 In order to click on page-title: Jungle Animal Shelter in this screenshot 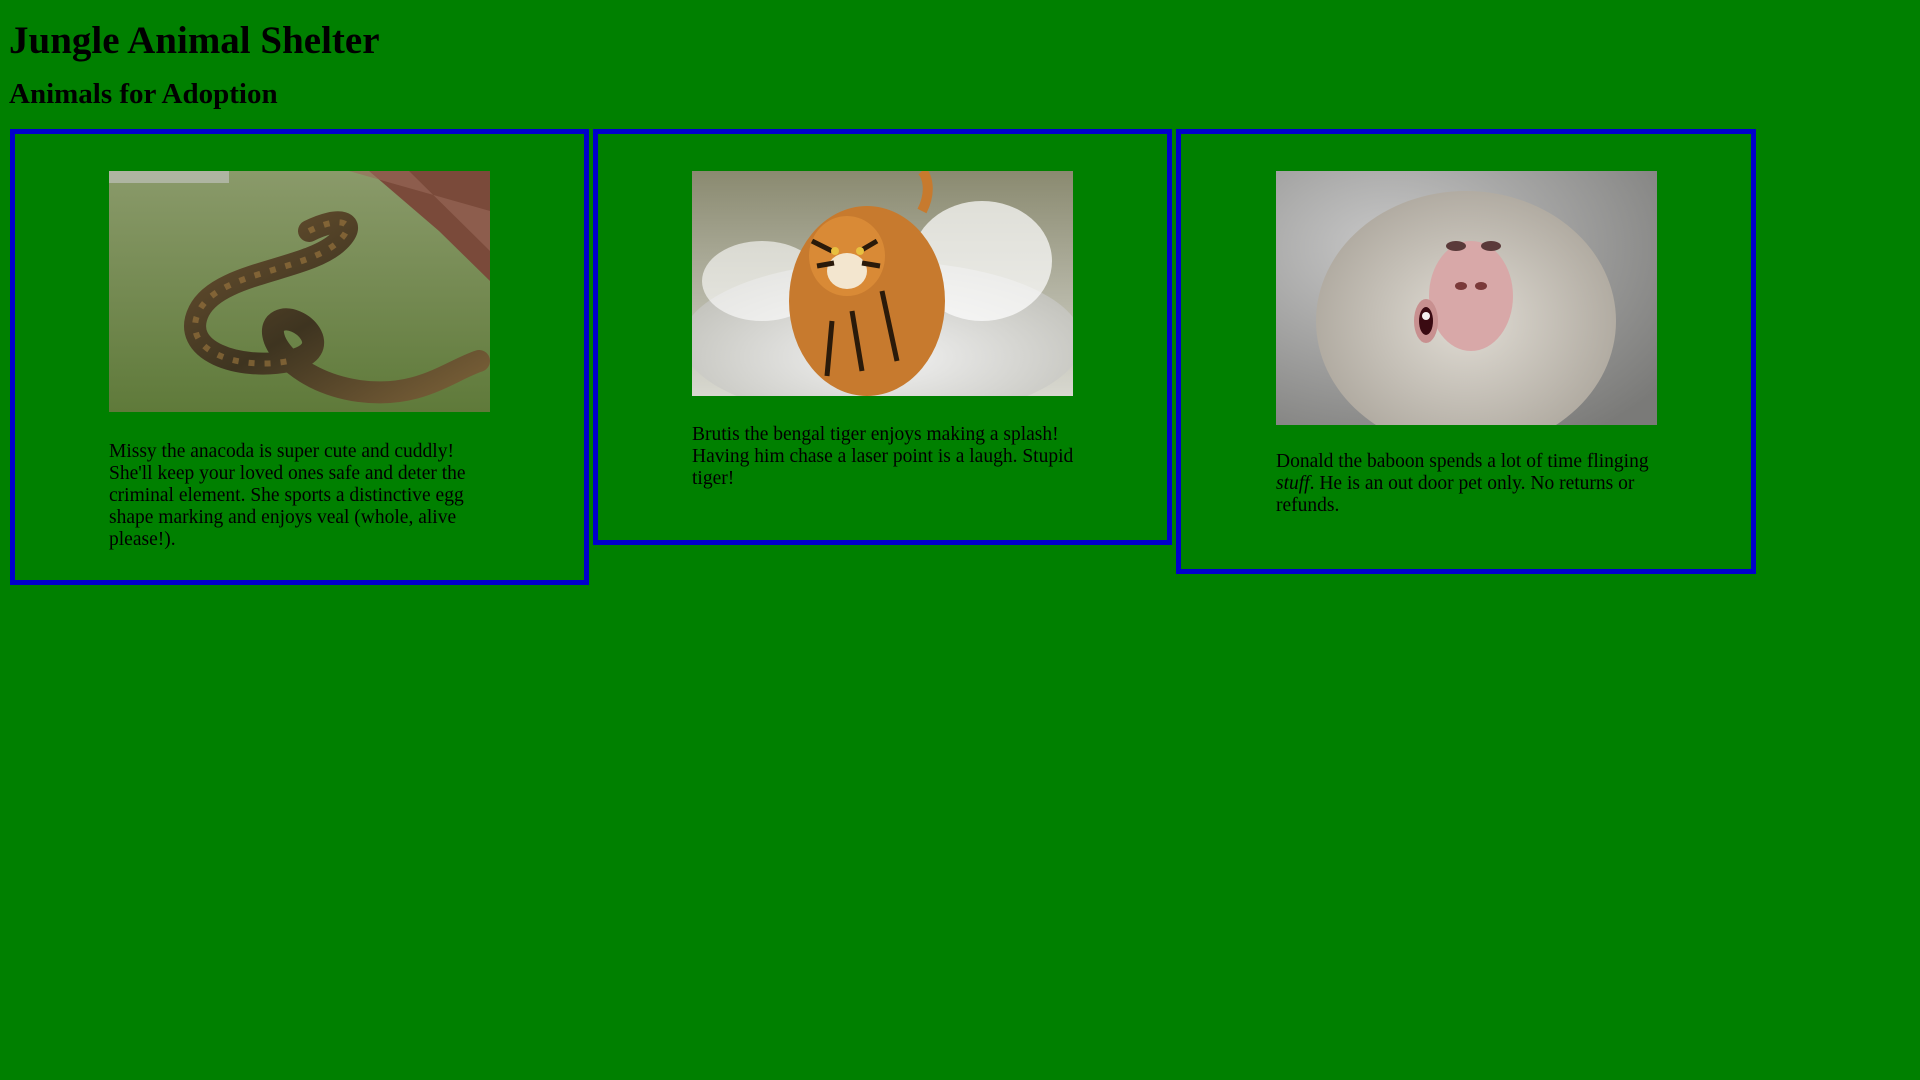, I will do `click(194, 40)`.